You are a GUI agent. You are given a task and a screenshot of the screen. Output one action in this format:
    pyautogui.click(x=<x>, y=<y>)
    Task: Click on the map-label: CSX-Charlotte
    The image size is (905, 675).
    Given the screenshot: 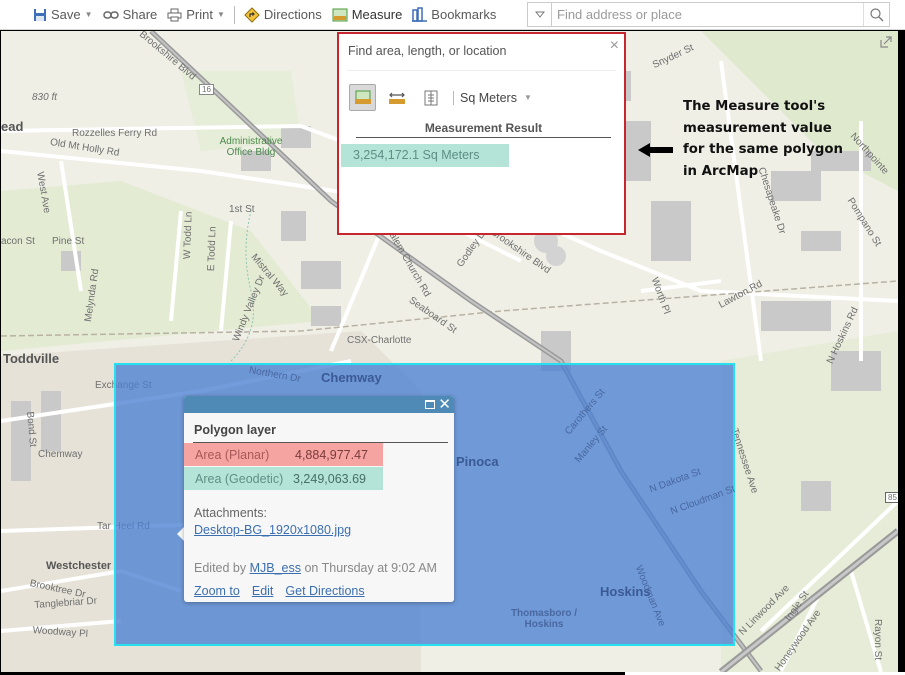 What is the action you would take?
    pyautogui.click(x=379, y=340)
    